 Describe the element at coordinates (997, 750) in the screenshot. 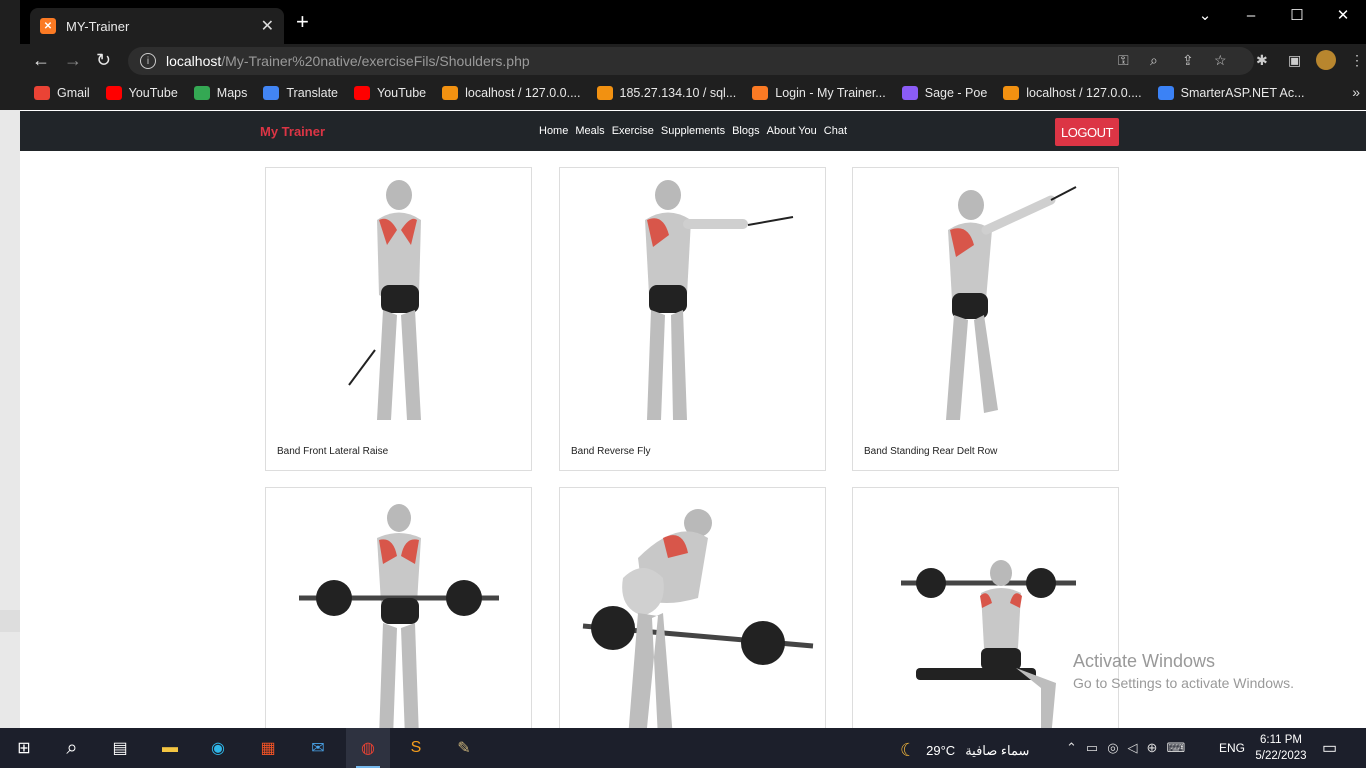

I see `weather-text: سماء صافية` at that location.